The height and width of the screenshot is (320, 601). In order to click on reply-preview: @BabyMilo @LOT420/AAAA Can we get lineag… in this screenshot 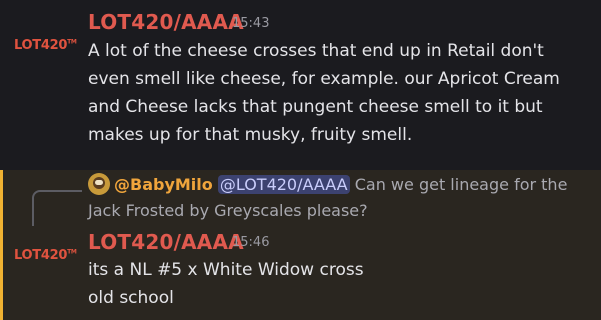, I will do `click(338, 198)`.